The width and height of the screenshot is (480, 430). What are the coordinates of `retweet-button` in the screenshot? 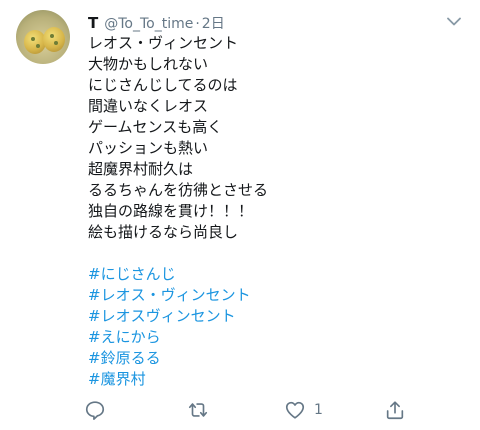 It's located at (198, 410).